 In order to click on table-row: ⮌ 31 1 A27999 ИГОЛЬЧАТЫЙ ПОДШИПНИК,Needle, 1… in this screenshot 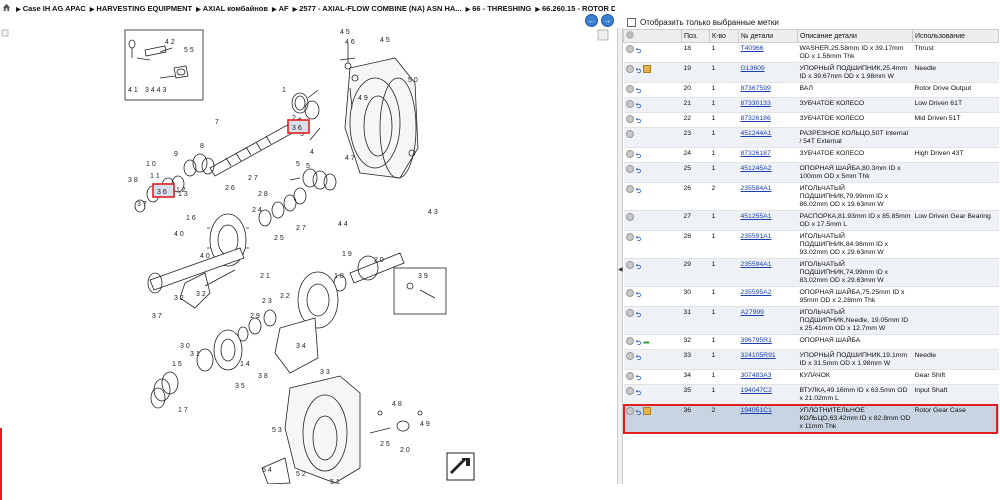, I will do `click(811, 320)`.